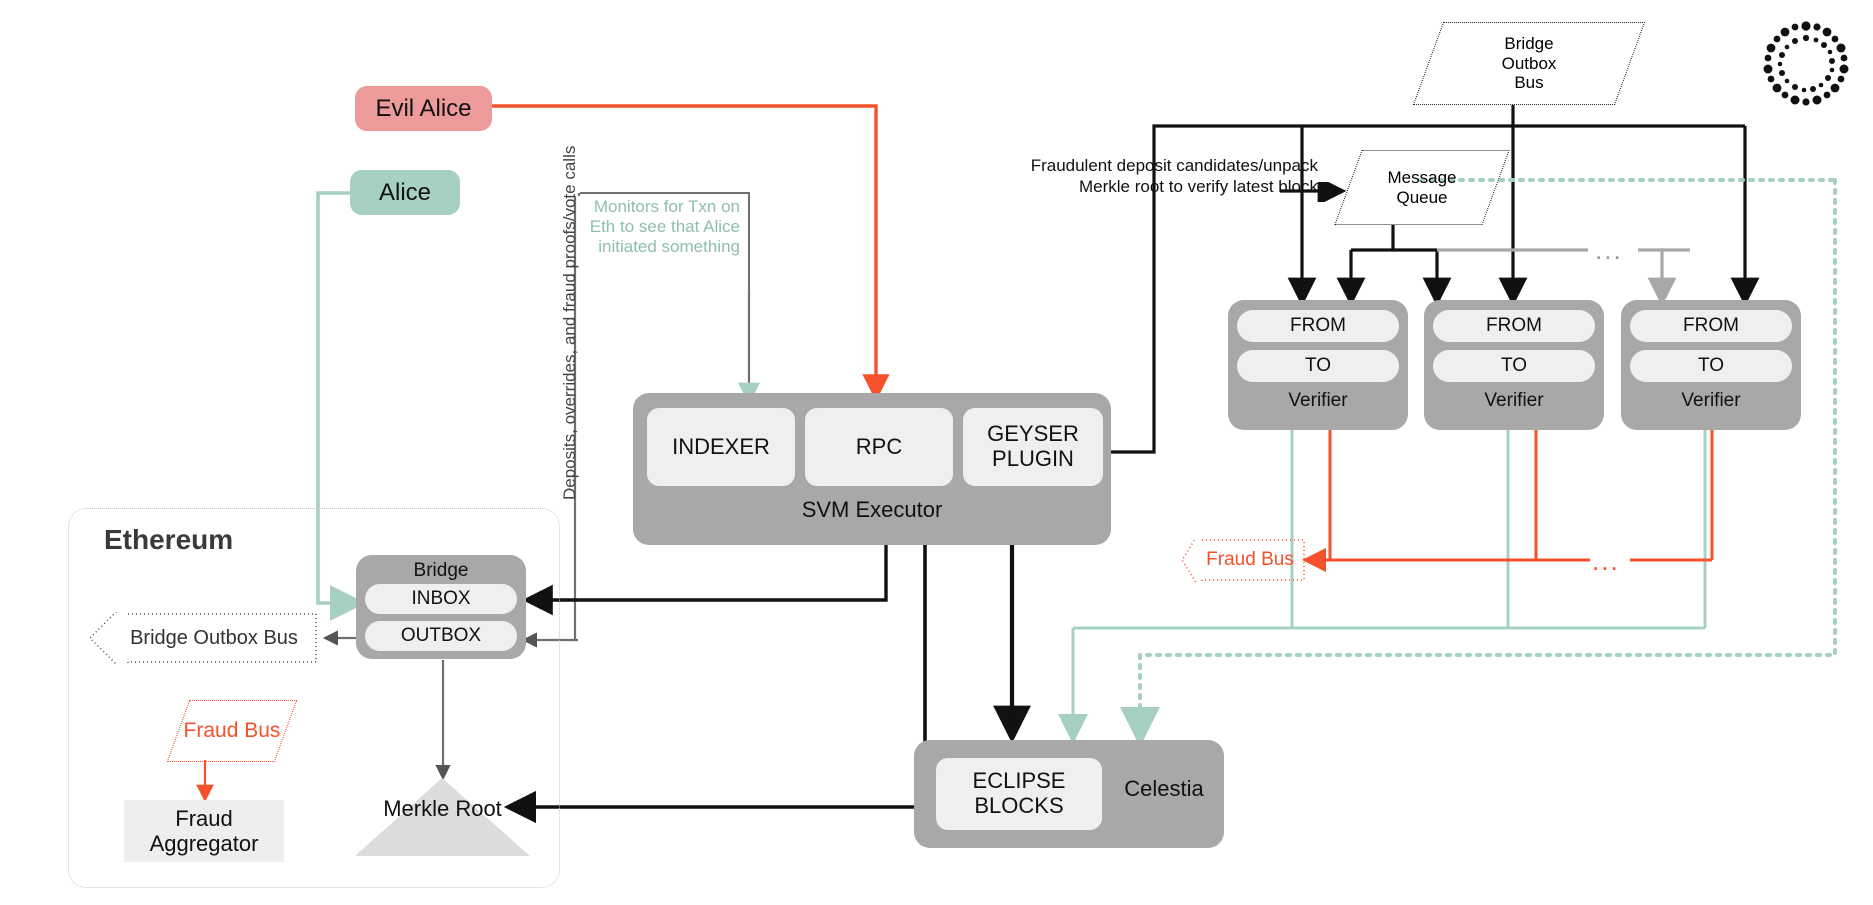  I want to click on verifier-3-from: FROM, so click(1711, 326).